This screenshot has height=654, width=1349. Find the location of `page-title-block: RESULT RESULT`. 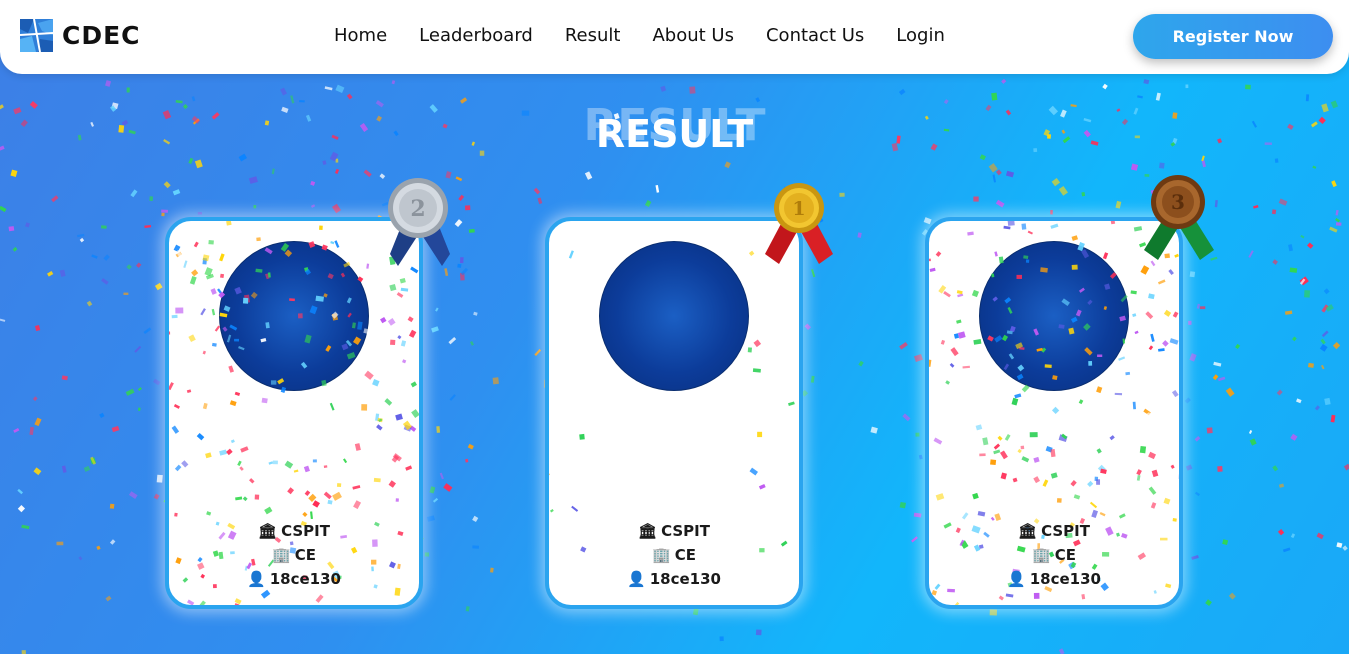

page-title-block: RESULT RESULT is located at coordinates (674, 130).